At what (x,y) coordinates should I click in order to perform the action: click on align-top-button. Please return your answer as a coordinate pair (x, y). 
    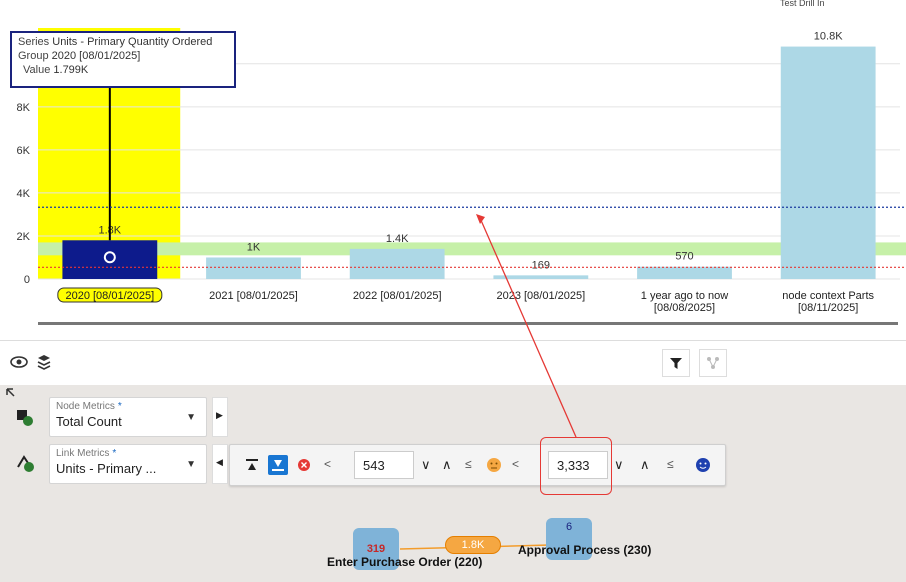
    Looking at the image, I should click on (252, 465).